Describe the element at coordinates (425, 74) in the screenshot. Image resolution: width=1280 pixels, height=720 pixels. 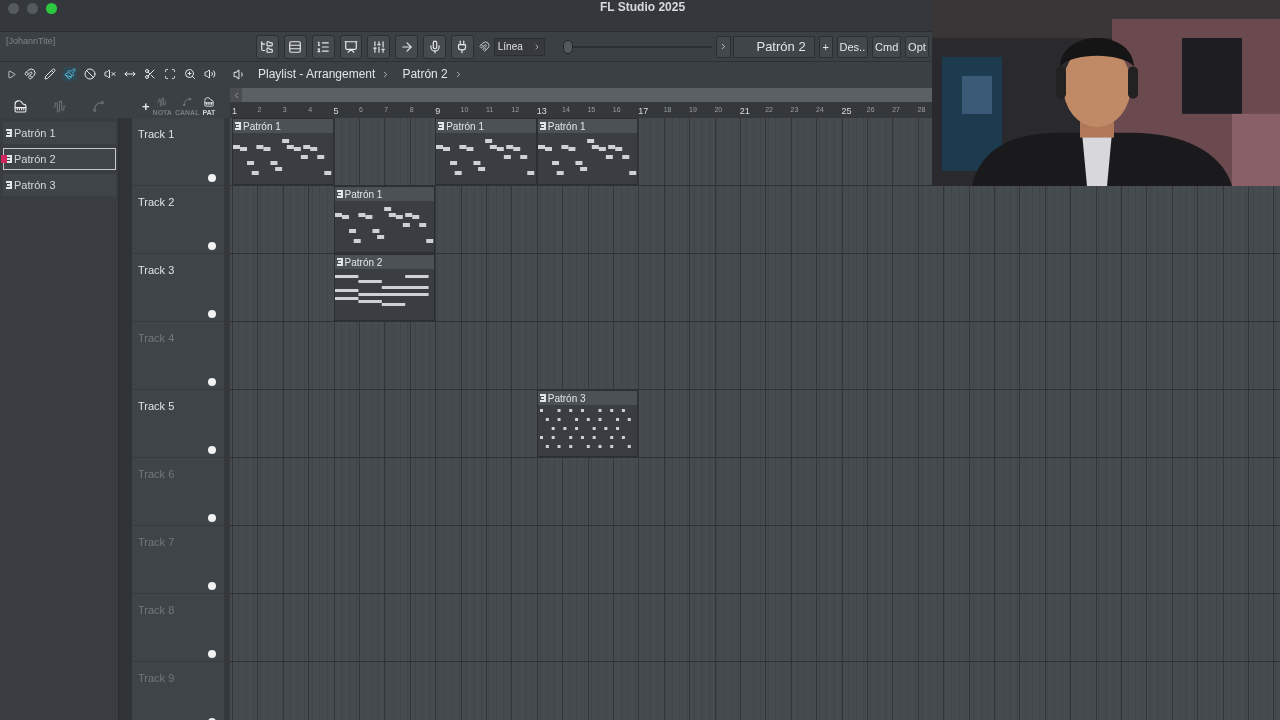
I see `breadcrumb-text: Patrón 2` at that location.